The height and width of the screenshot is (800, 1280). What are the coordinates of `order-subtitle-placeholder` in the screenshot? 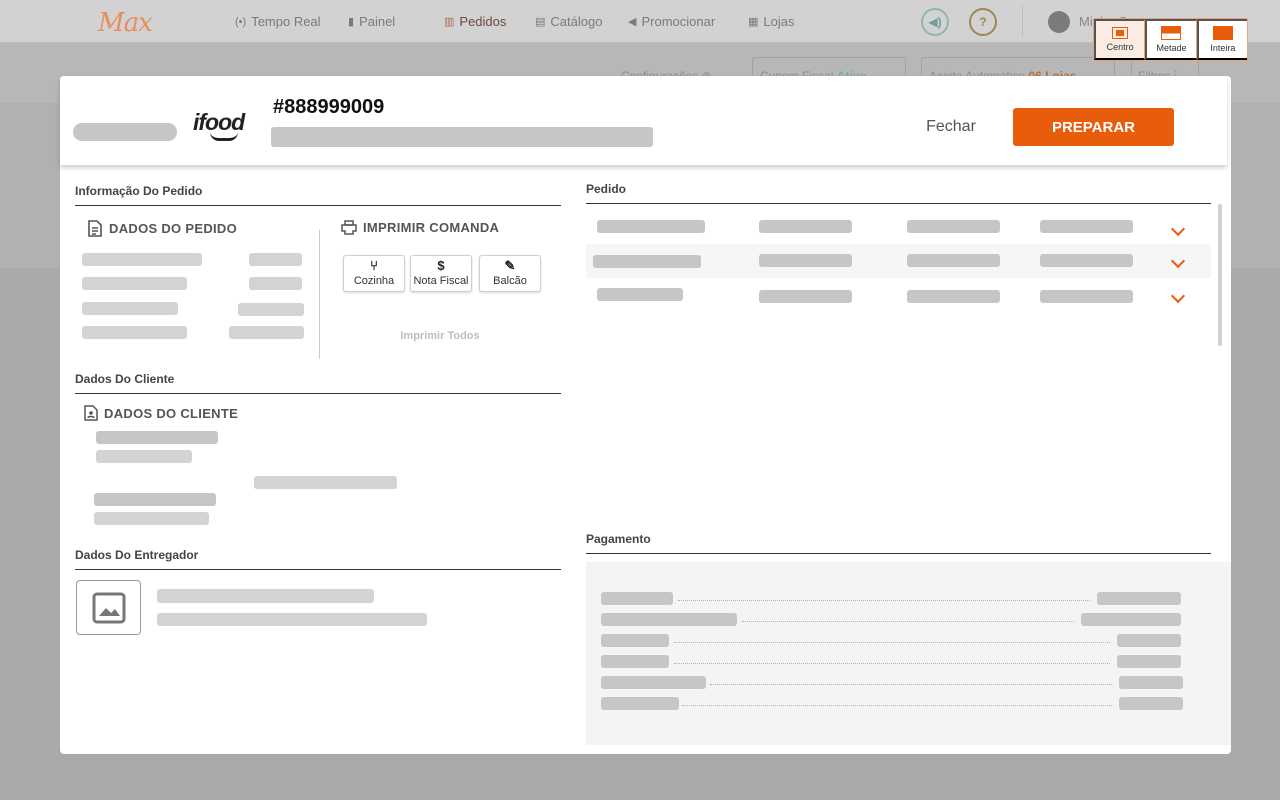 It's located at (462, 137).